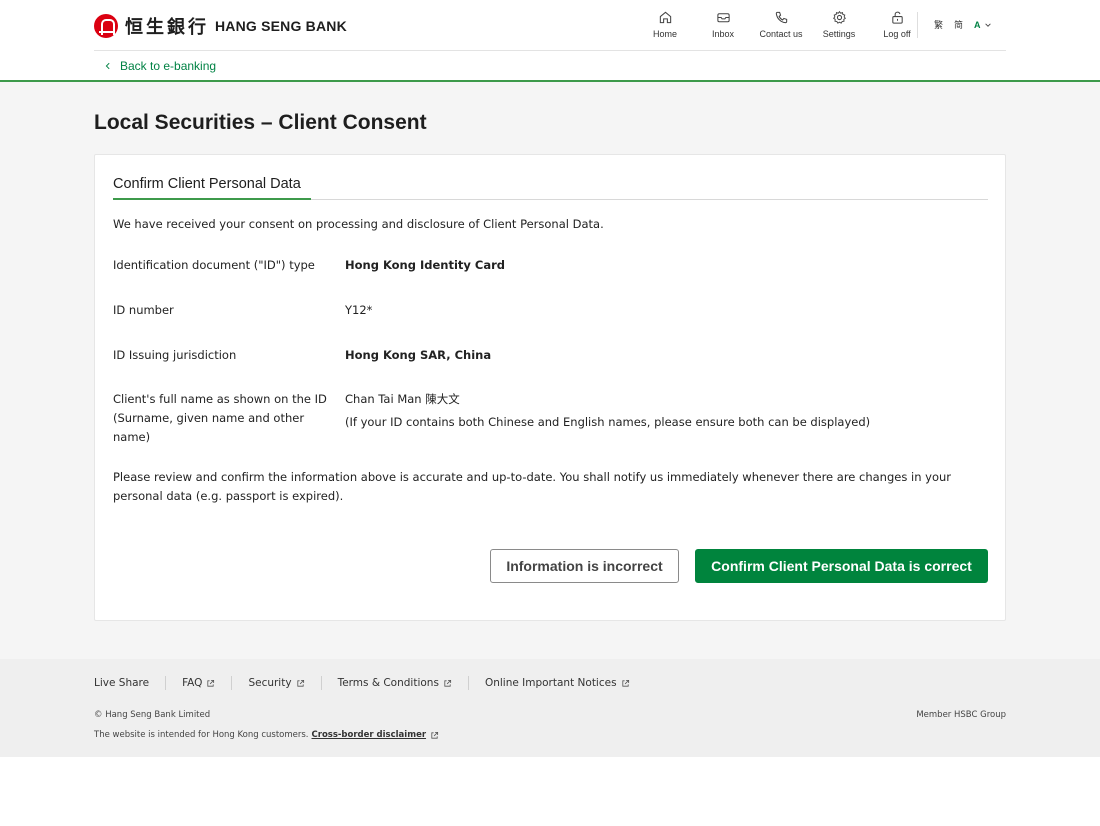  I want to click on unlock-icon, so click(897, 17).